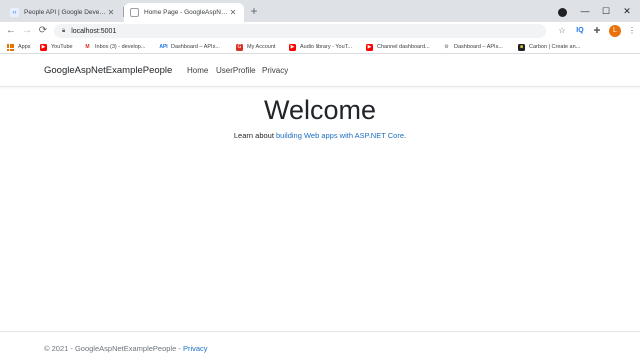  Describe the element at coordinates (236, 70) in the screenshot. I see `nav-userprofile: UserProfile` at that location.